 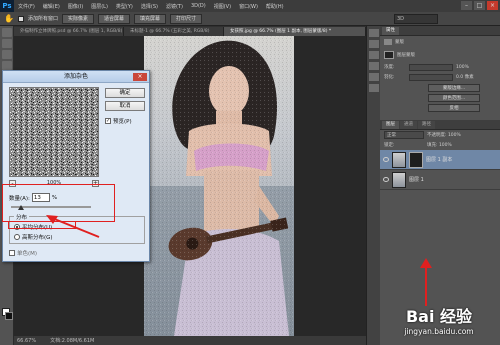 I want to click on quick-select-tool-icon, so click(x=6, y=65).